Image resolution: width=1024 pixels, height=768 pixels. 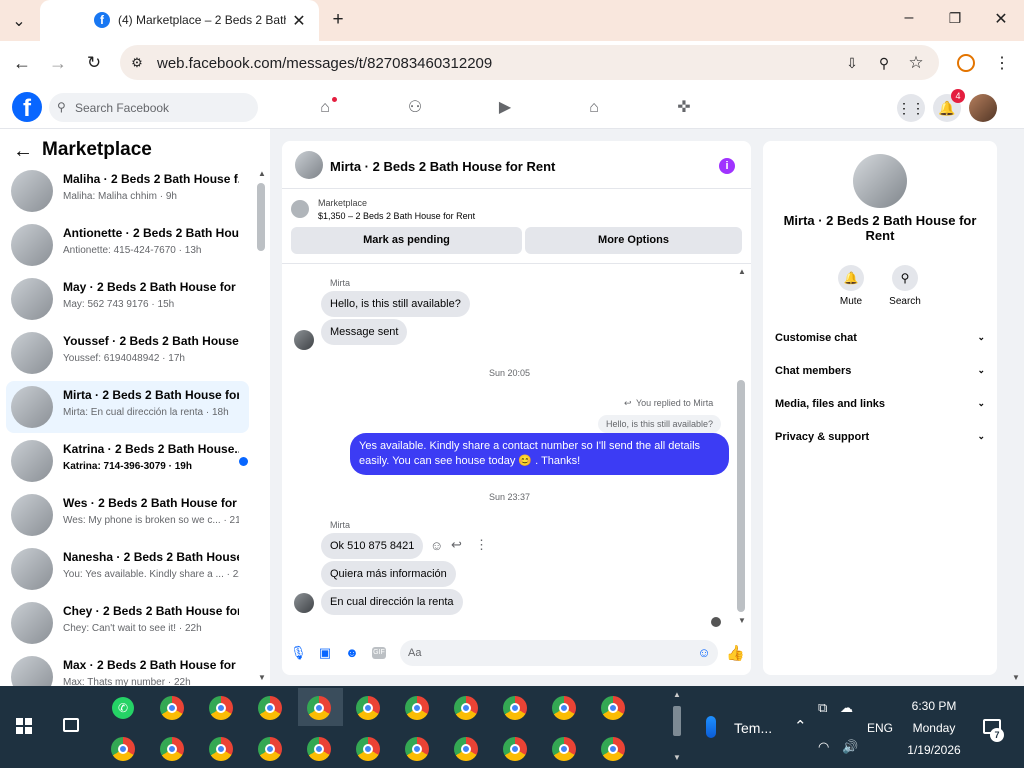 What do you see at coordinates (916, 63) in the screenshot?
I see `bookmark-star-icon: ☆` at bounding box center [916, 63].